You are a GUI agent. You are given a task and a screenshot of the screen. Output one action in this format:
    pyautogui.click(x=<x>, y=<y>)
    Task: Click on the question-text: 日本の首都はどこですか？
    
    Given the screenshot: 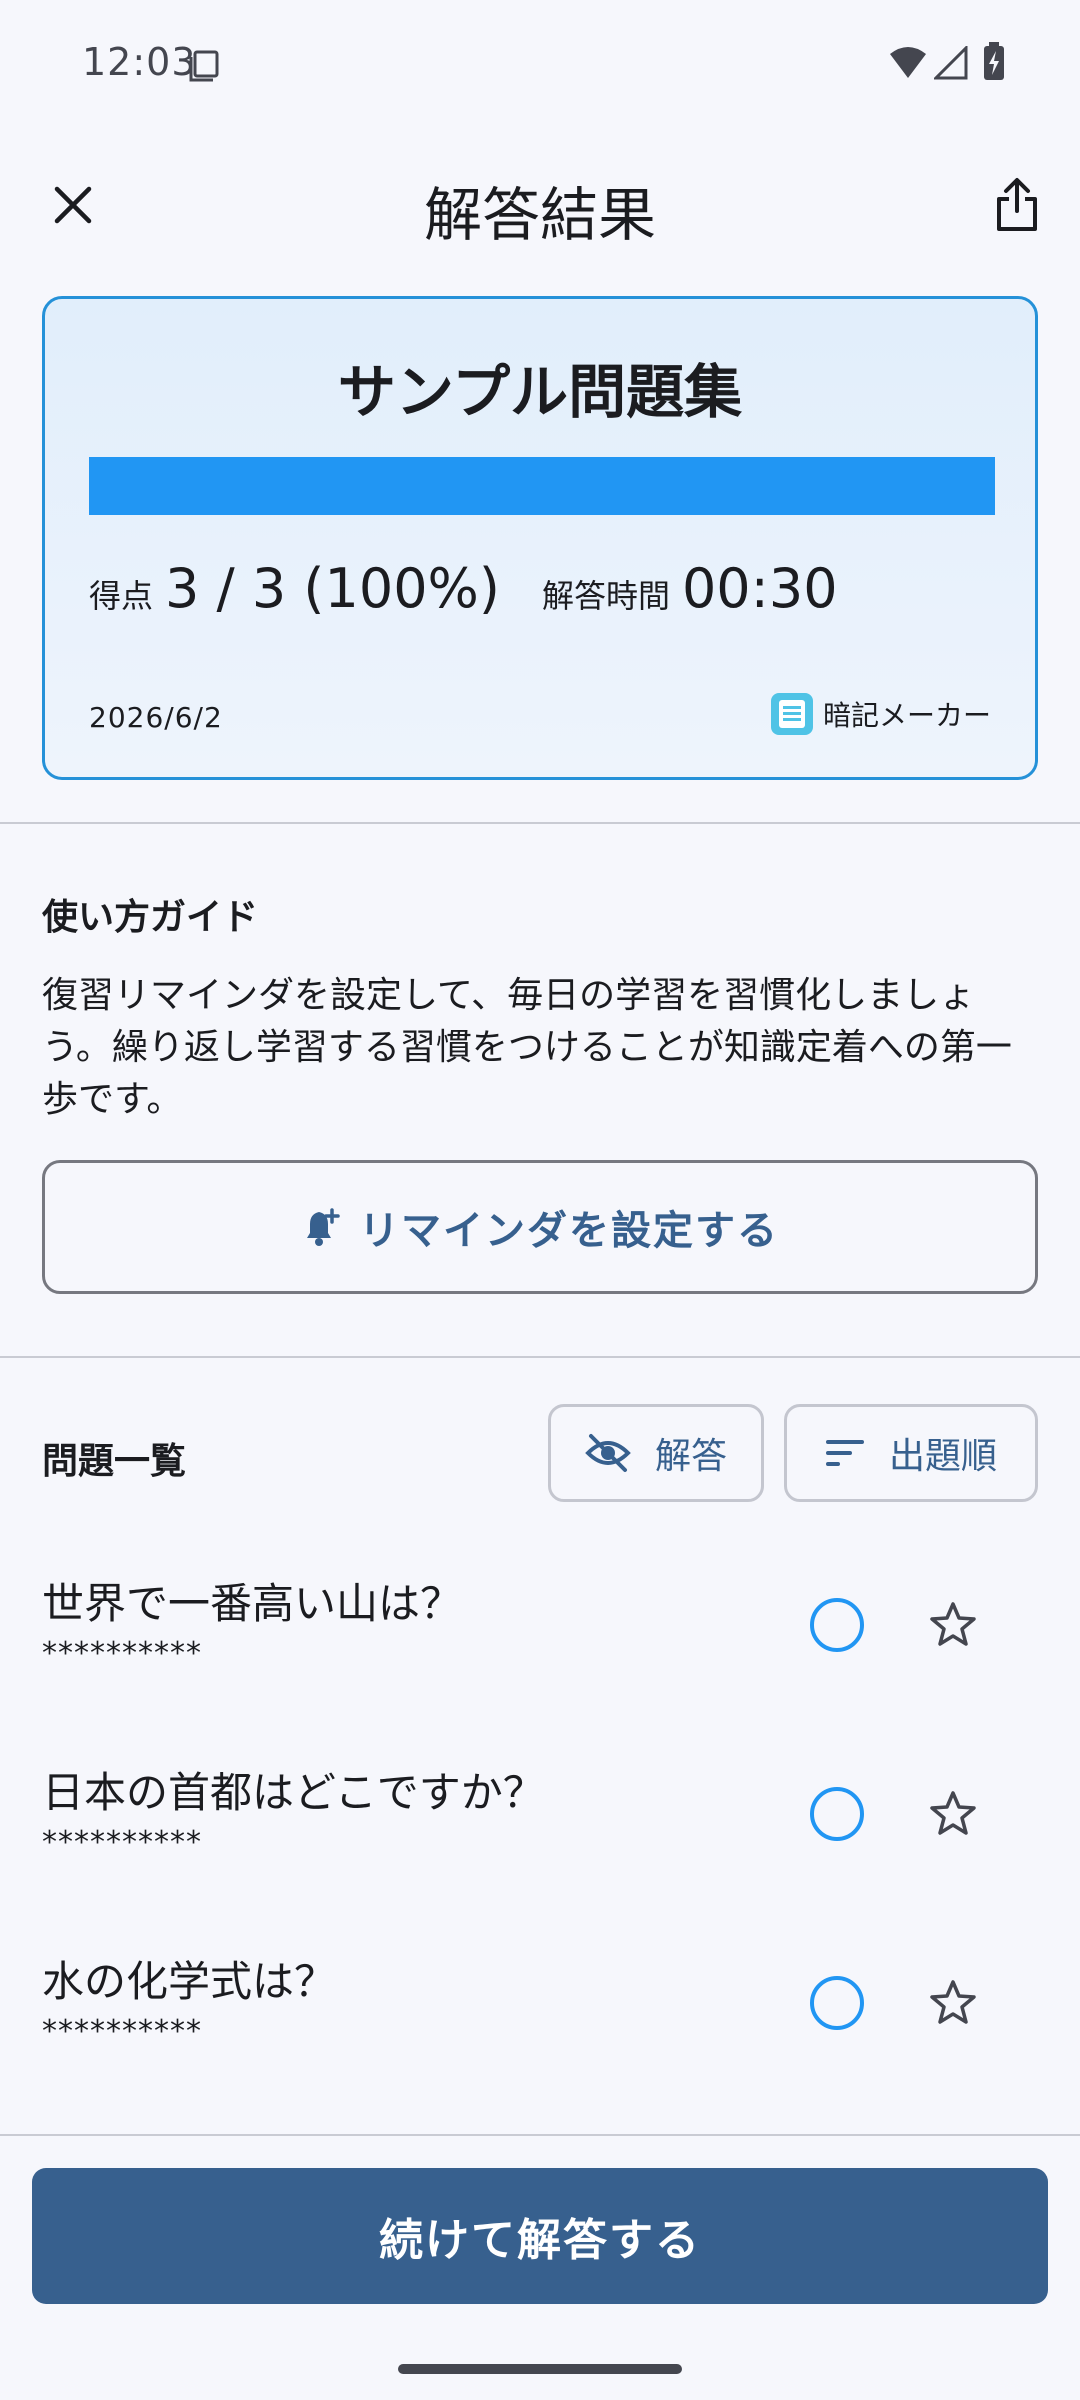 What is the action you would take?
    pyautogui.click(x=293, y=1792)
    